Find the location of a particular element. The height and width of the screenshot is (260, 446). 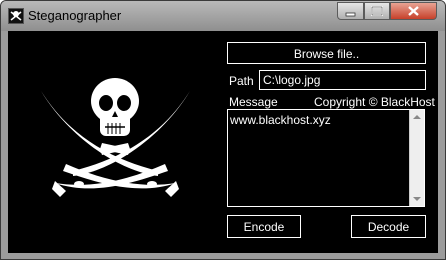

path-input is located at coordinates (342, 80).